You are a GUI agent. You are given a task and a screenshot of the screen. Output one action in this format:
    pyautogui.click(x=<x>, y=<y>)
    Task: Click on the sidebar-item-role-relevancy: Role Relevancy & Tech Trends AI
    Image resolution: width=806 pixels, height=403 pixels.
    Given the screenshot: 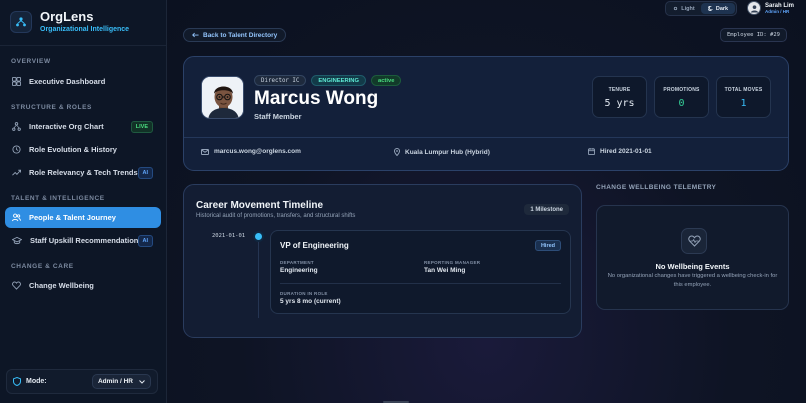 What is the action you would take?
    pyautogui.click(x=83, y=172)
    